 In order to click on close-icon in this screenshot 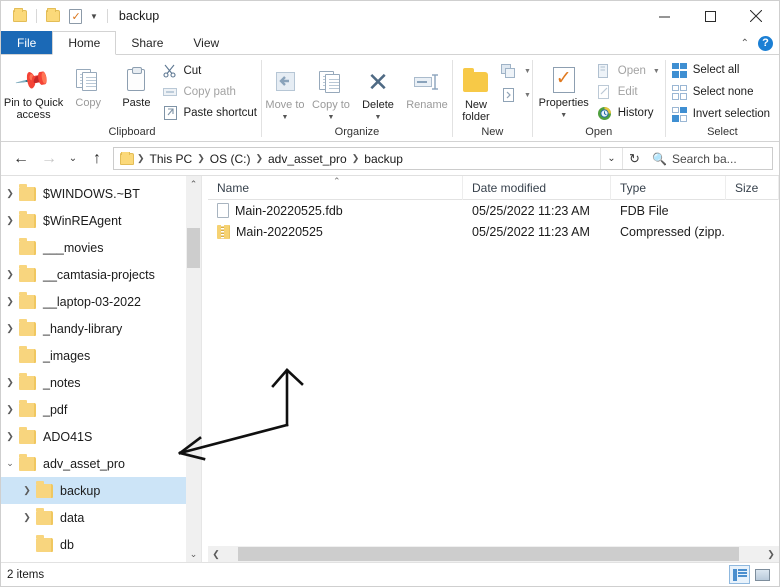, I will do `click(756, 16)`.